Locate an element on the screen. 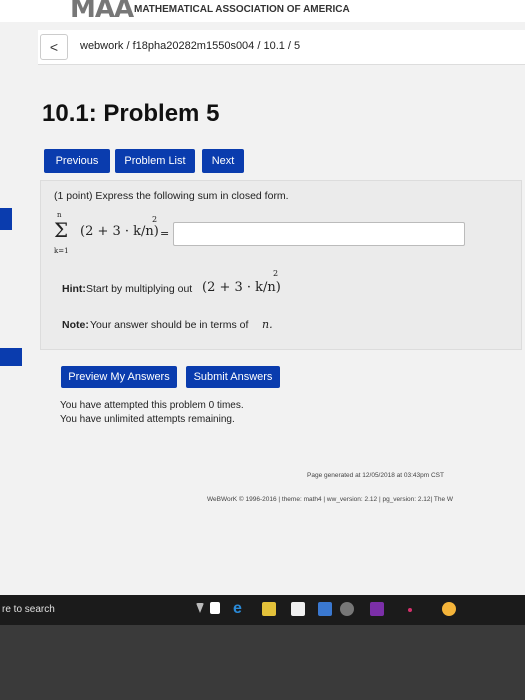  back-button: < is located at coordinates (54, 47).